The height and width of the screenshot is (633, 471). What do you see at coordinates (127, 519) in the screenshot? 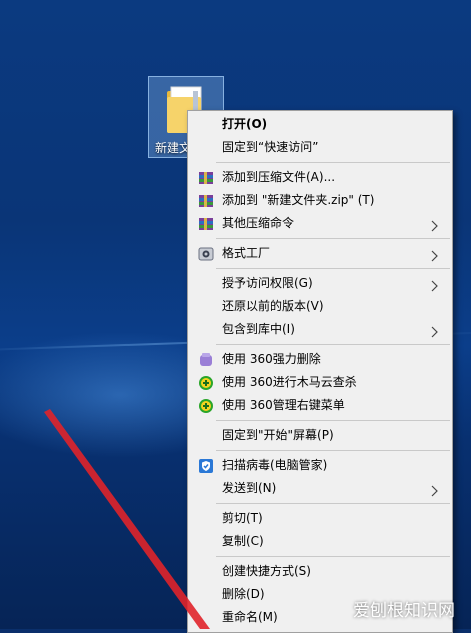
I see `red-pointer-arrow` at bounding box center [127, 519].